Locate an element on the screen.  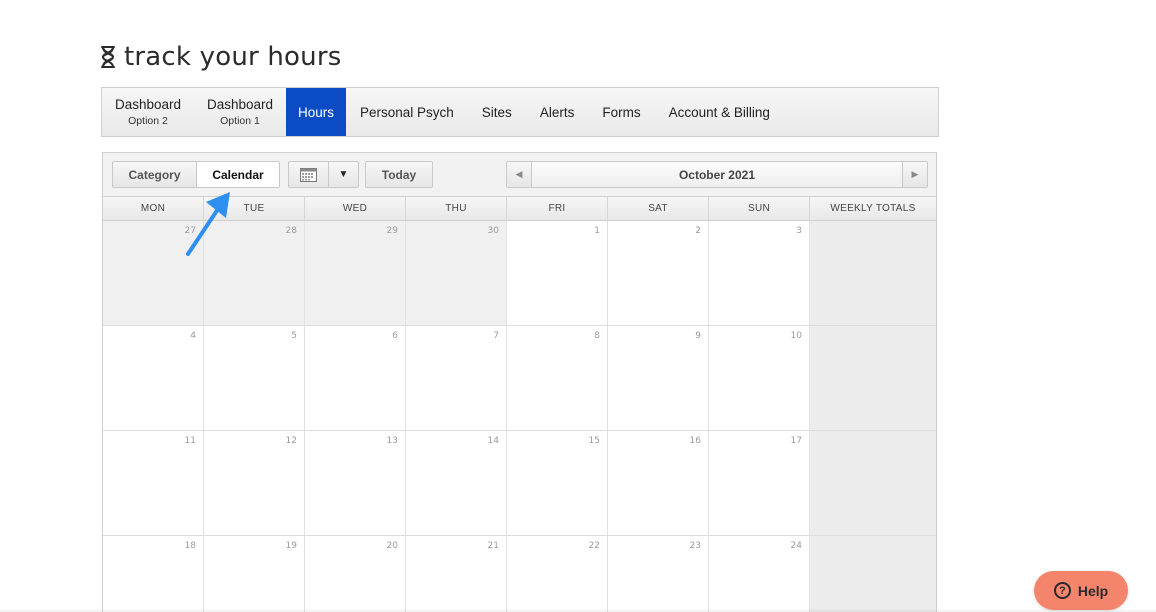
nav-label: Personal Psych is located at coordinates (407, 112).